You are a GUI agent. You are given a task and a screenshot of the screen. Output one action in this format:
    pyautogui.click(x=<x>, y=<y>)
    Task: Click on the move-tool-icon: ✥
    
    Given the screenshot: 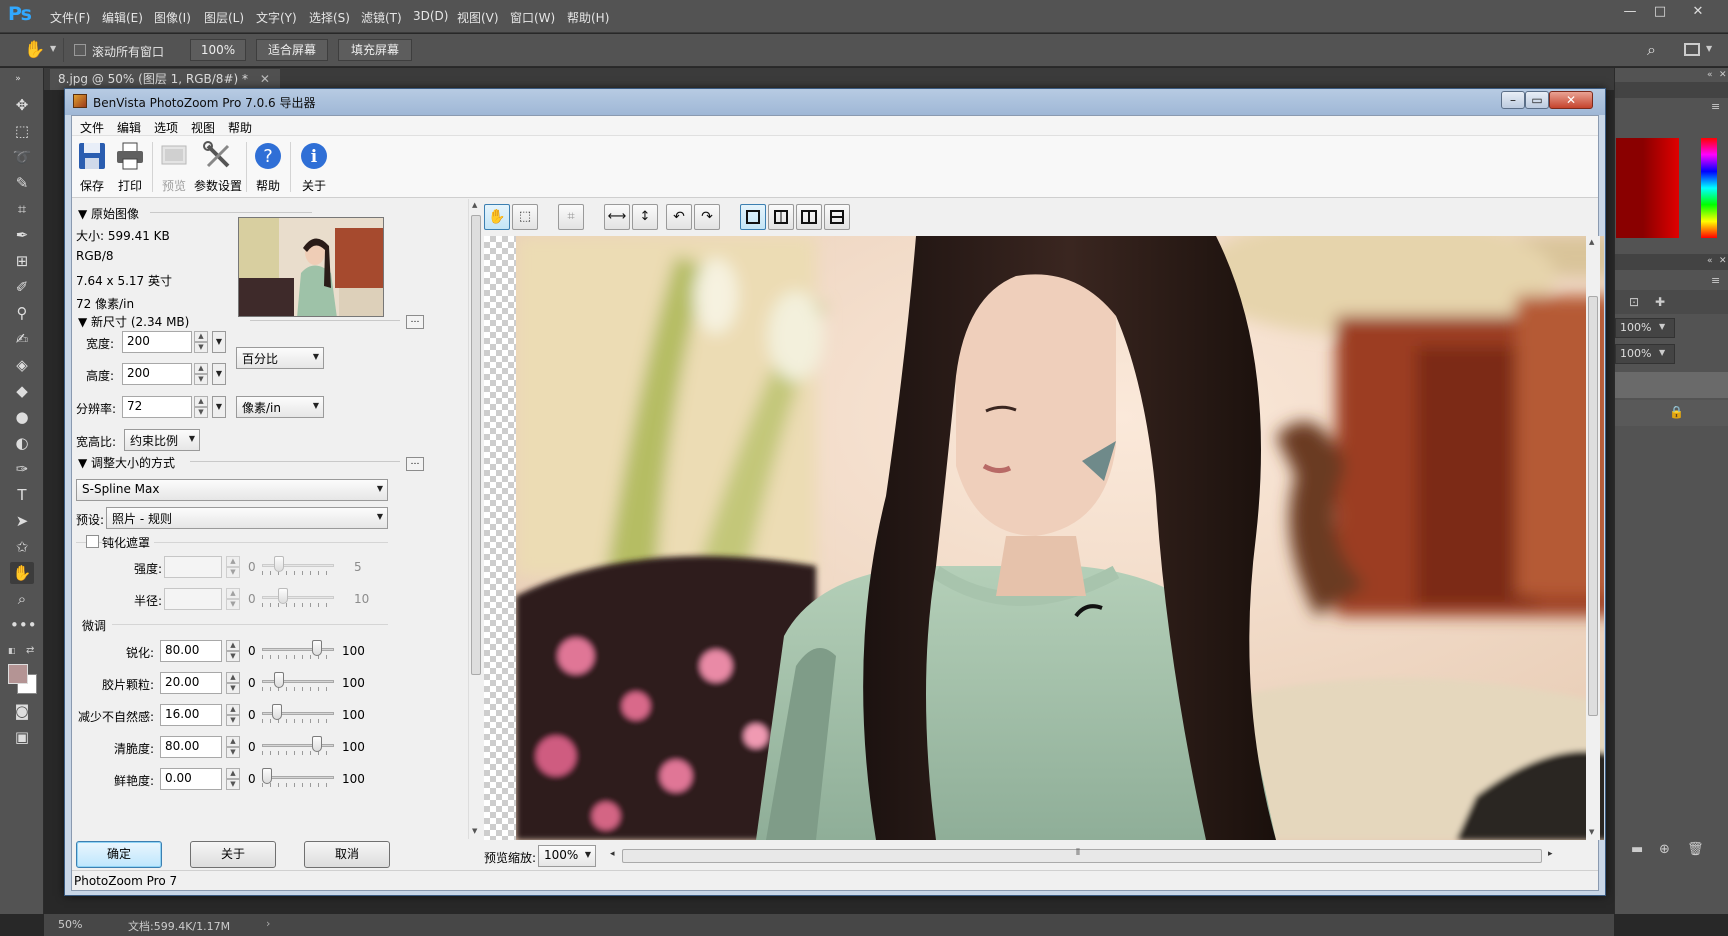 What is the action you would take?
    pyautogui.click(x=22, y=105)
    